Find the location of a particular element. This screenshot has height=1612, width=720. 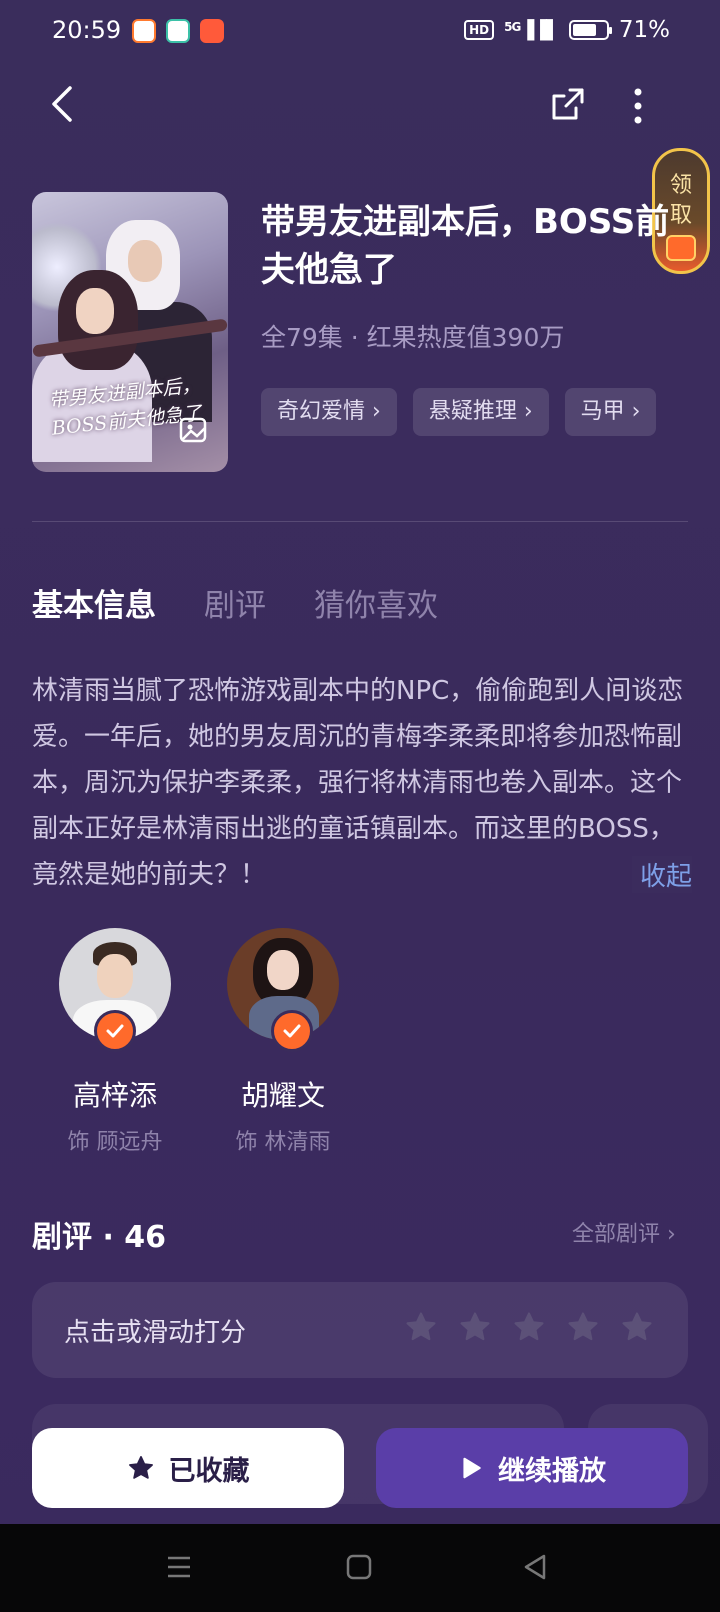

share-icon is located at coordinates (568, 104).